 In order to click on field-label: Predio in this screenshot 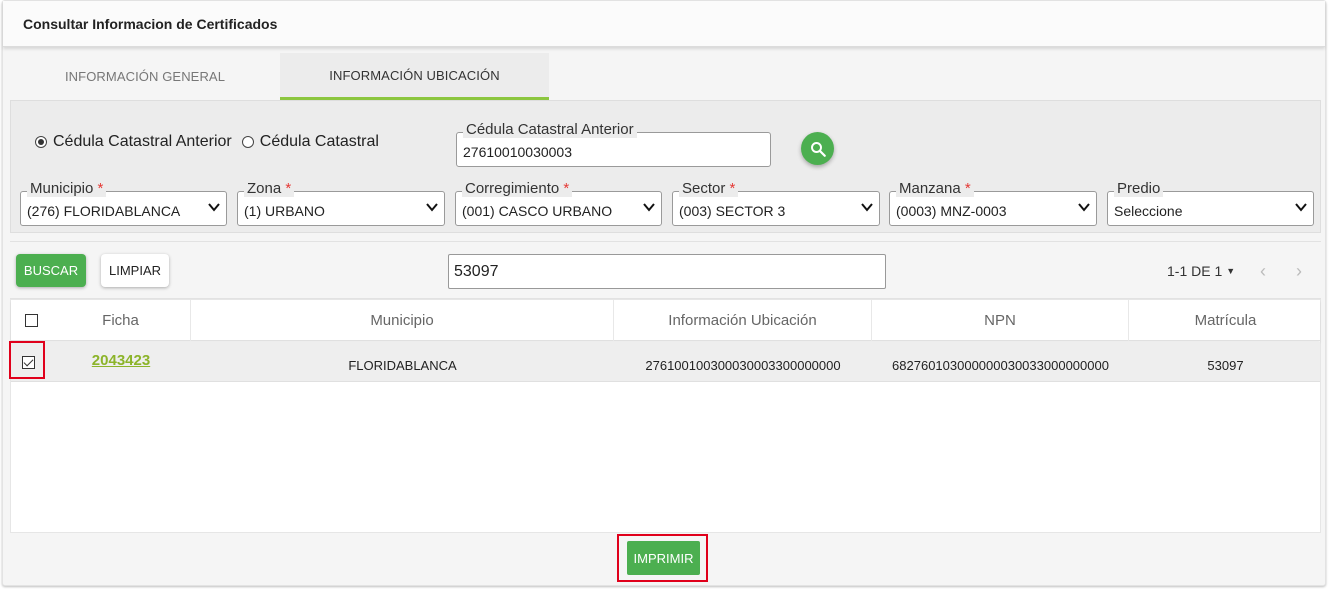, I will do `click(1139, 188)`.